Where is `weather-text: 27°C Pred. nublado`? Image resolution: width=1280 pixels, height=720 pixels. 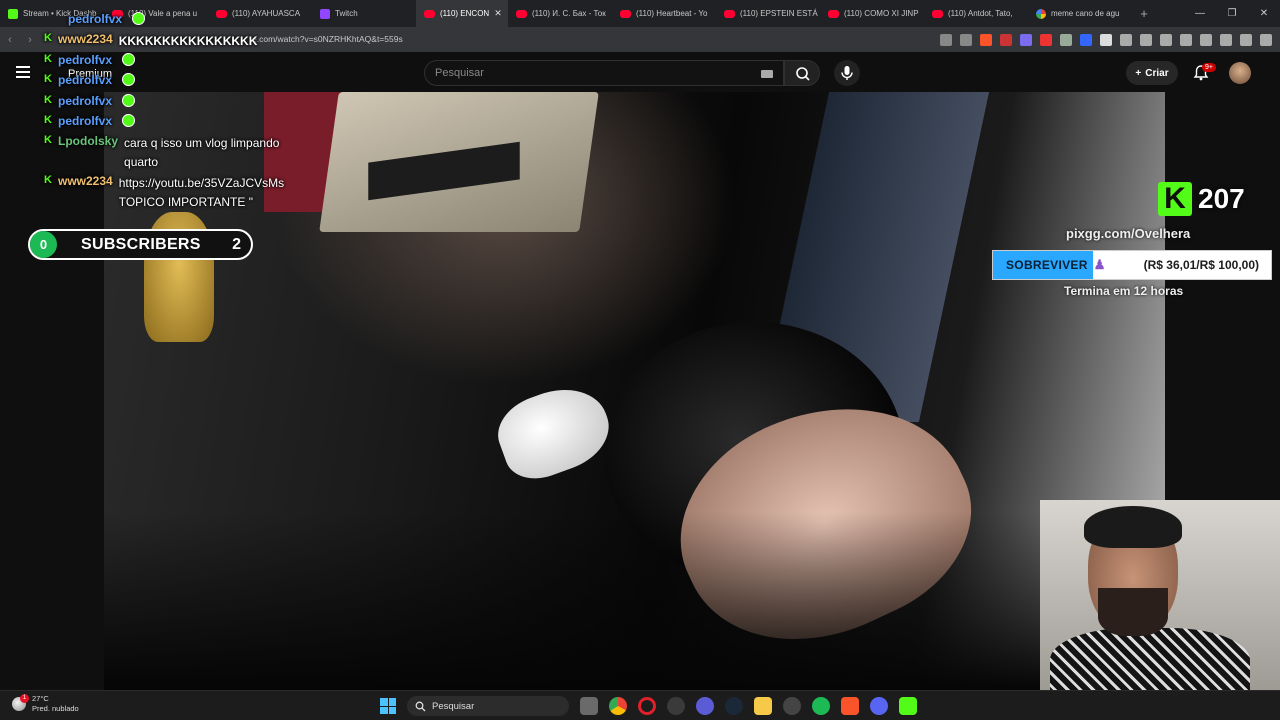 weather-text: 27°C Pred. nublado is located at coordinates (55, 704).